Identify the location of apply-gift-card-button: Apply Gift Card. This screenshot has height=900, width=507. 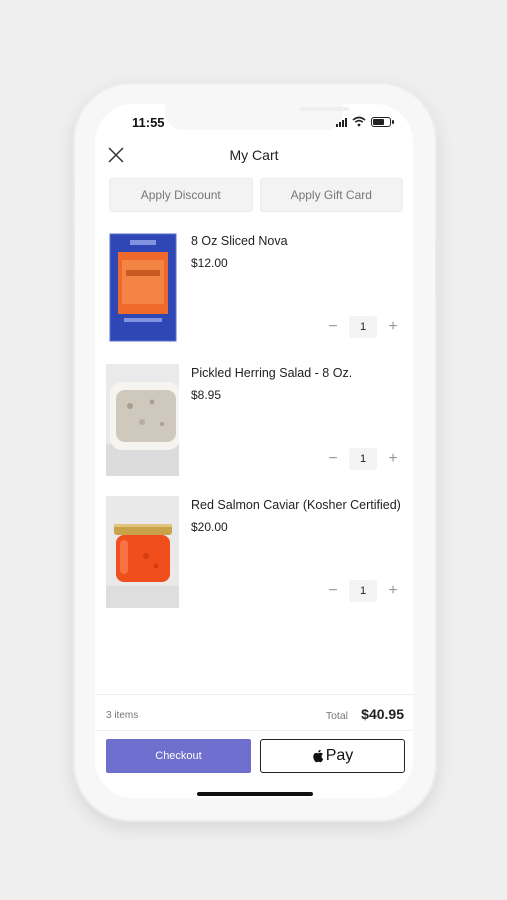
(331, 195).